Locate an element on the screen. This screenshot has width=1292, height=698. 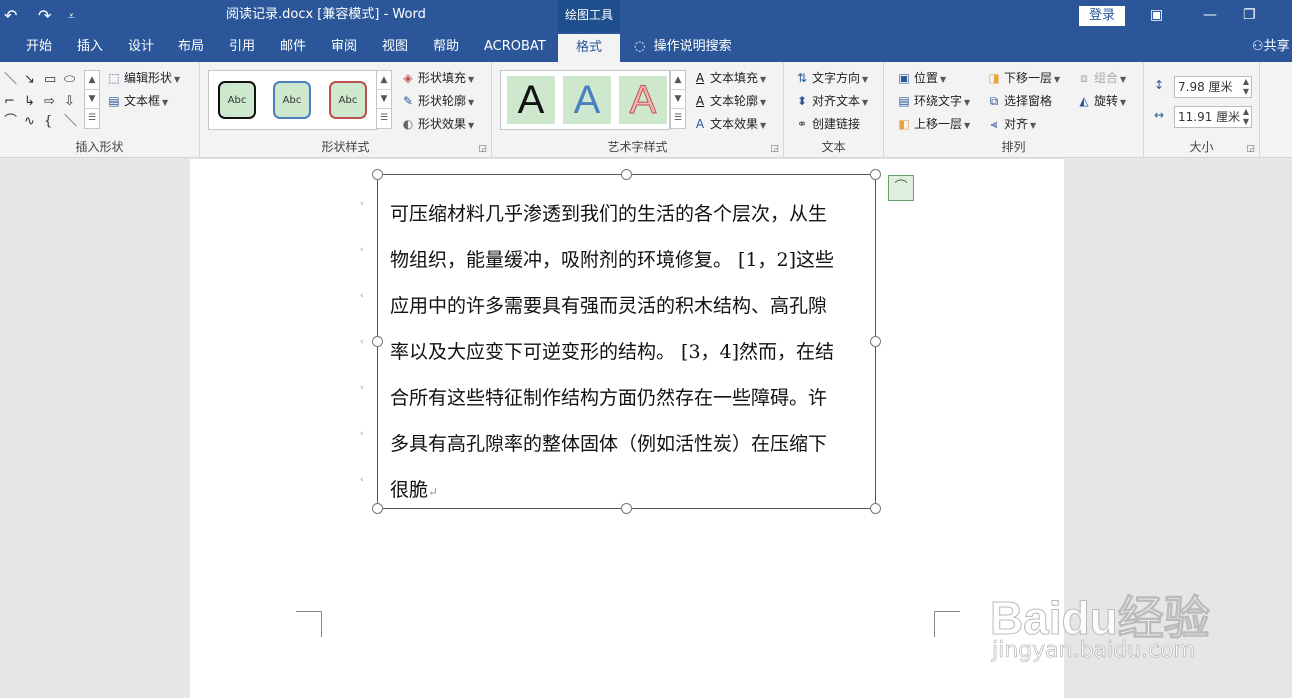
shape-width-input: 11.91 厘米 ▲ ▼ is located at coordinates (1213, 117).